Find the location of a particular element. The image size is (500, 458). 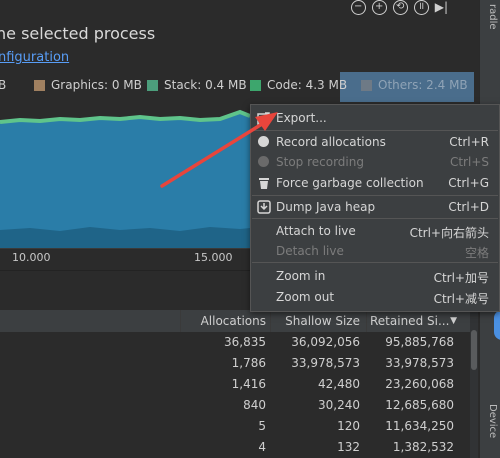

table-row: 4 132 1,382,532 is located at coordinates (235, 447).